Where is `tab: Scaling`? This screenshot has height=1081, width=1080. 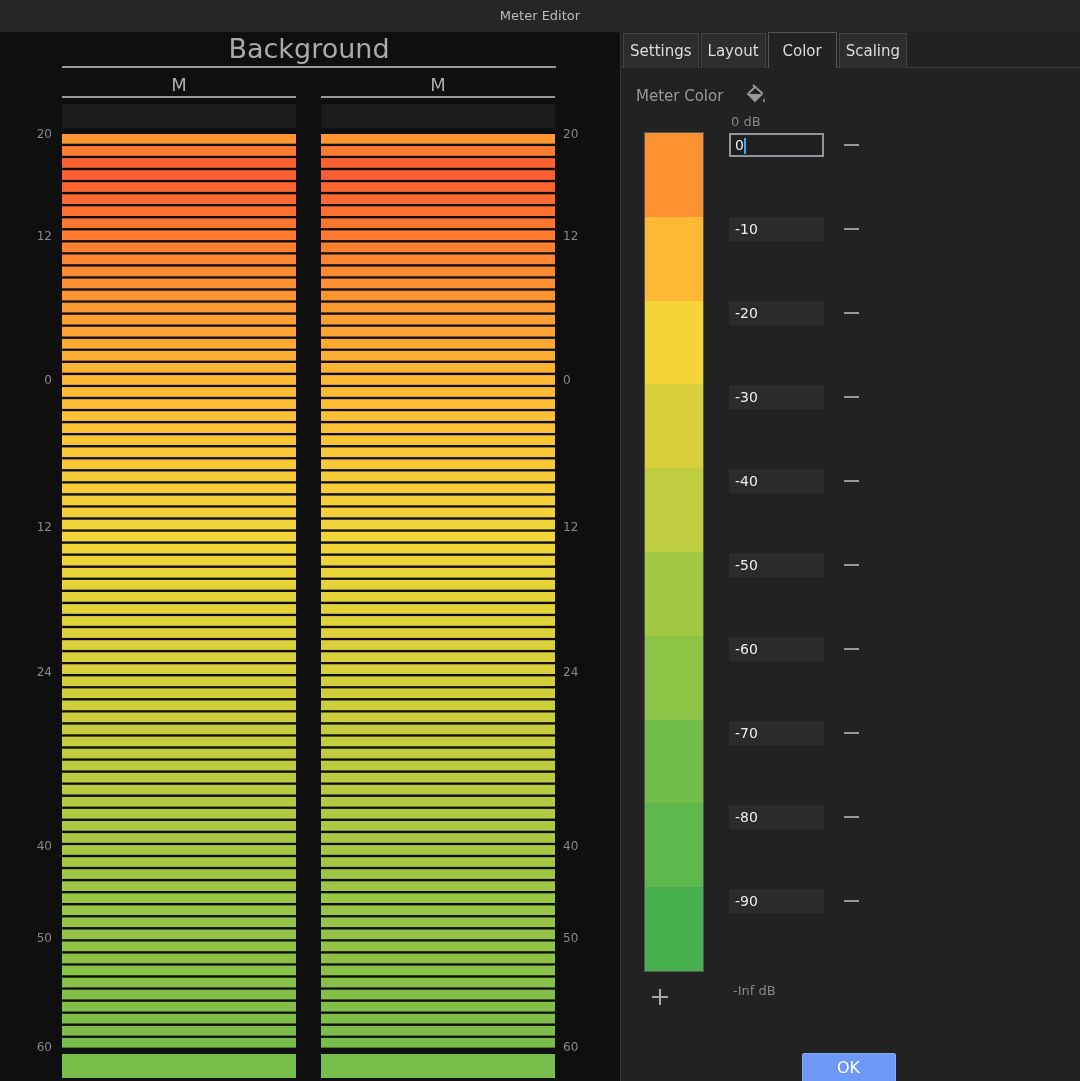 tab: Scaling is located at coordinates (873, 50).